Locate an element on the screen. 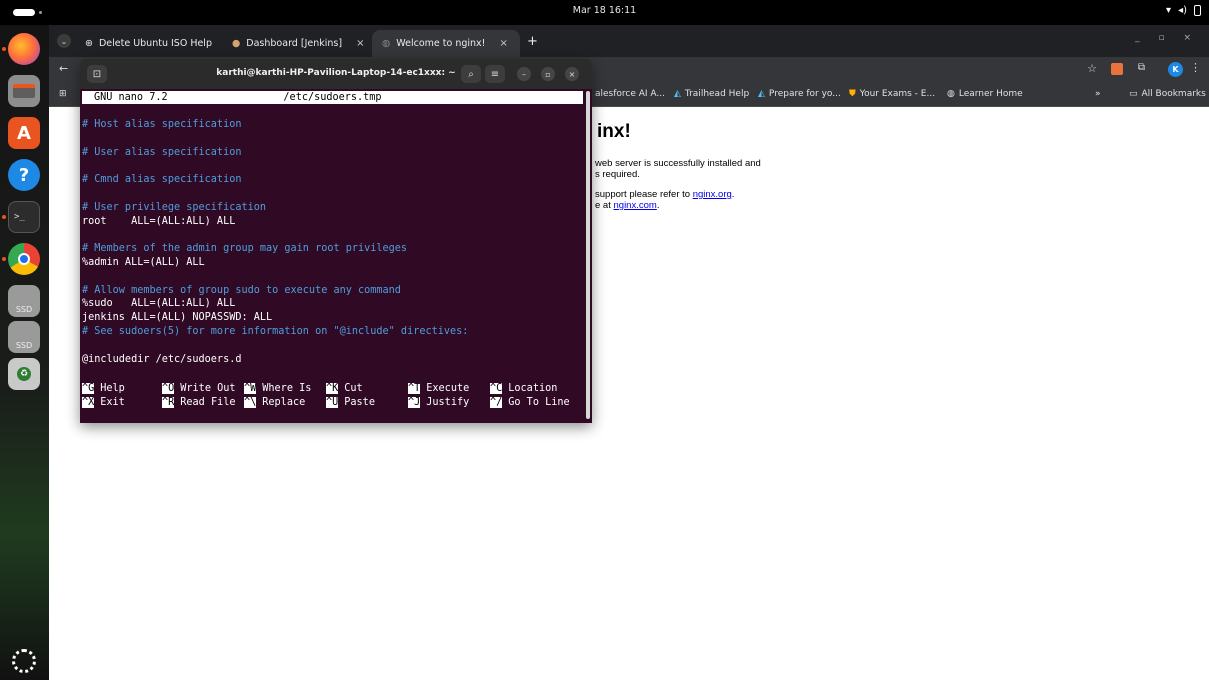  tab-label: Delete Ubuntu ISO Help is located at coordinates (155, 43).